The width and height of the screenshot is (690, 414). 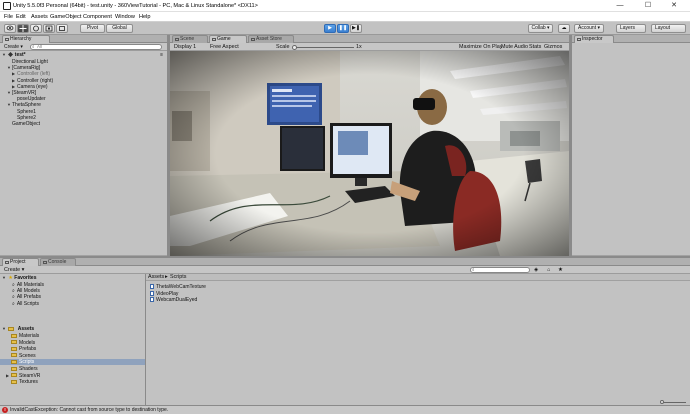 What do you see at coordinates (72, 362) in the screenshot?
I see `asset-folder-item: Scripts` at bounding box center [72, 362].